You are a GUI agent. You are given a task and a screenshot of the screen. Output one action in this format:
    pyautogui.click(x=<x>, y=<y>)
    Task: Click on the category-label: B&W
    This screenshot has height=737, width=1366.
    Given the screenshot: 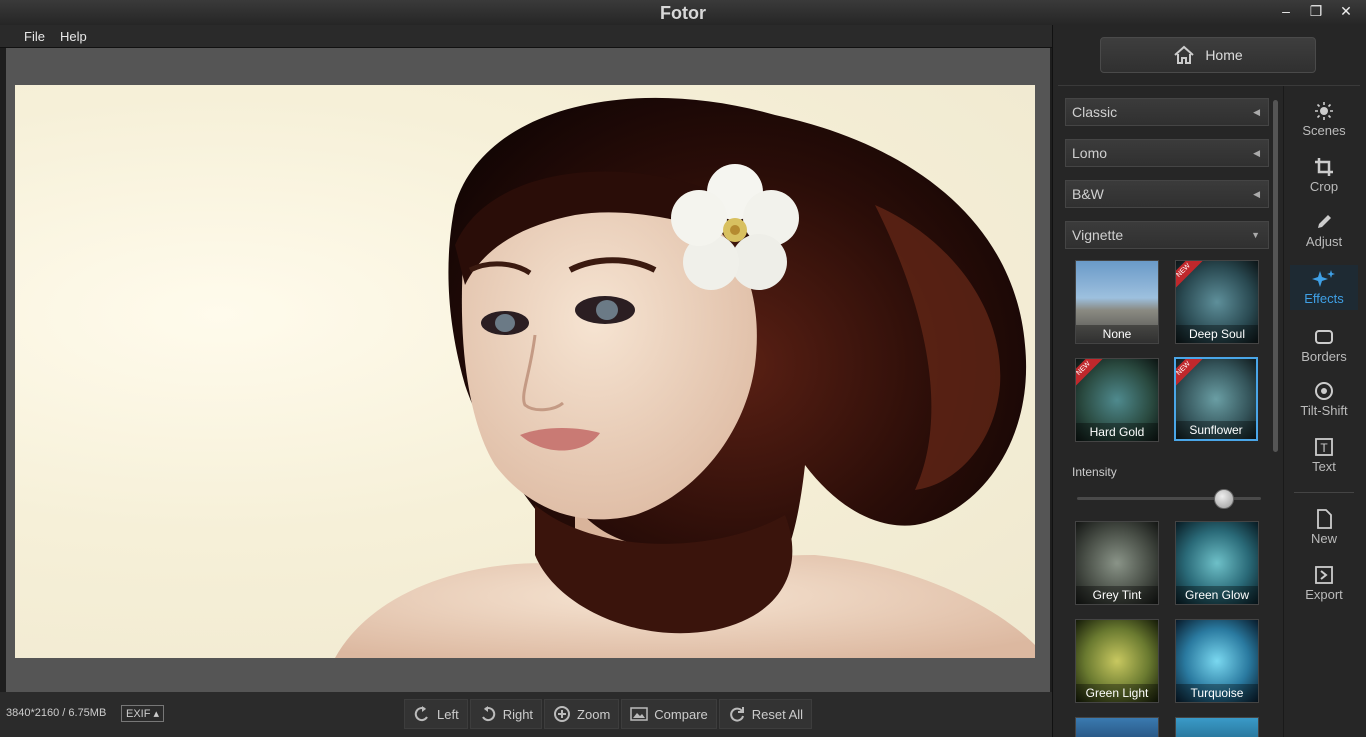 What is the action you would take?
    pyautogui.click(x=1088, y=194)
    